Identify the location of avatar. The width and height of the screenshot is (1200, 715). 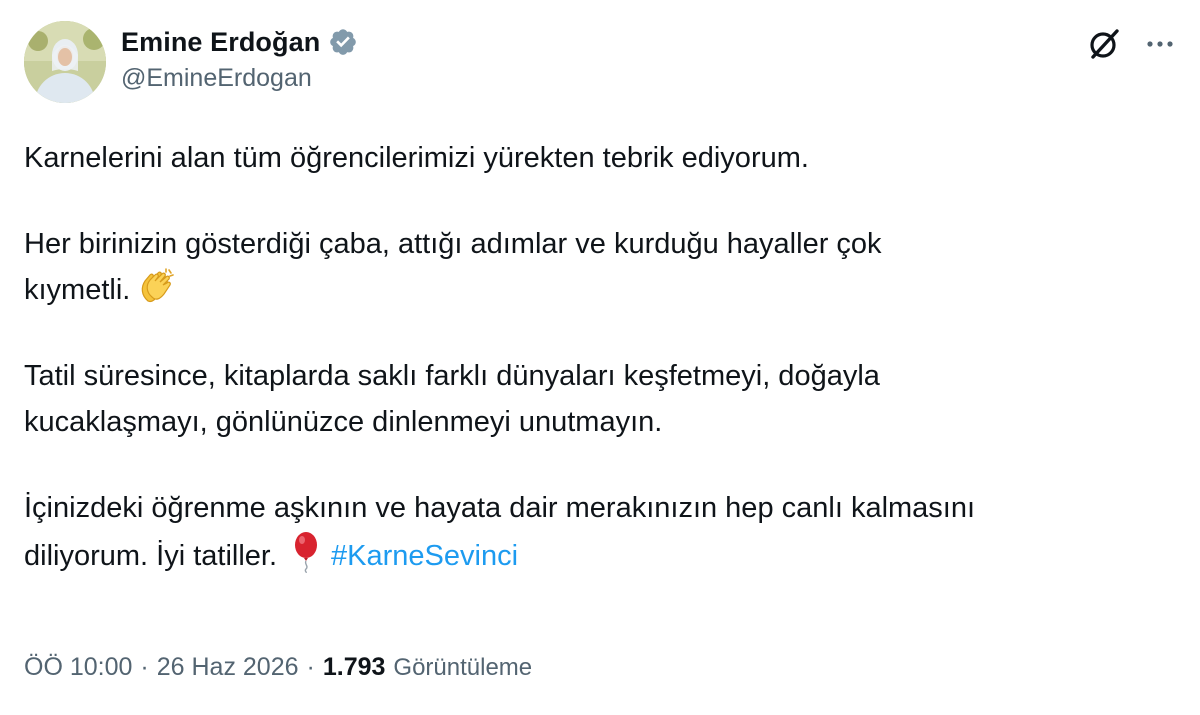
(65, 62).